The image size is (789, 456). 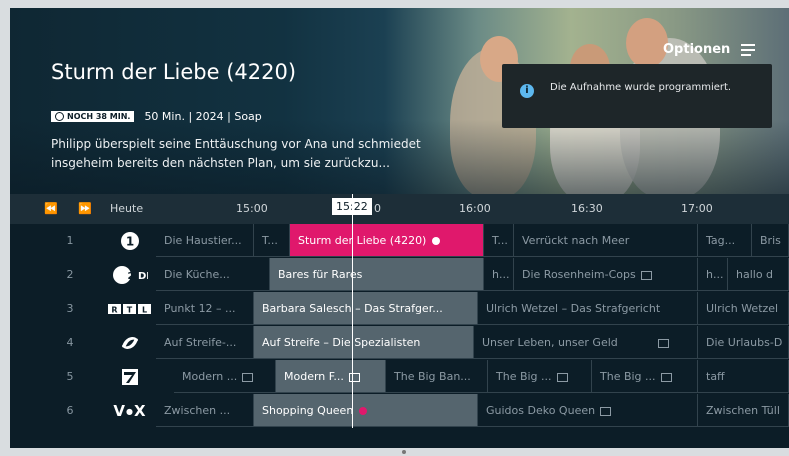 I want to click on remaining-time-badge: NOCH 38 MIN., so click(x=93, y=116).